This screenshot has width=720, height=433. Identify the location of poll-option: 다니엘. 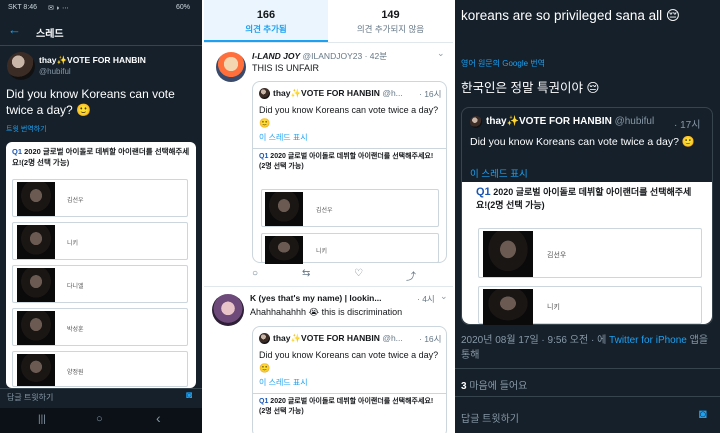
(100, 284).